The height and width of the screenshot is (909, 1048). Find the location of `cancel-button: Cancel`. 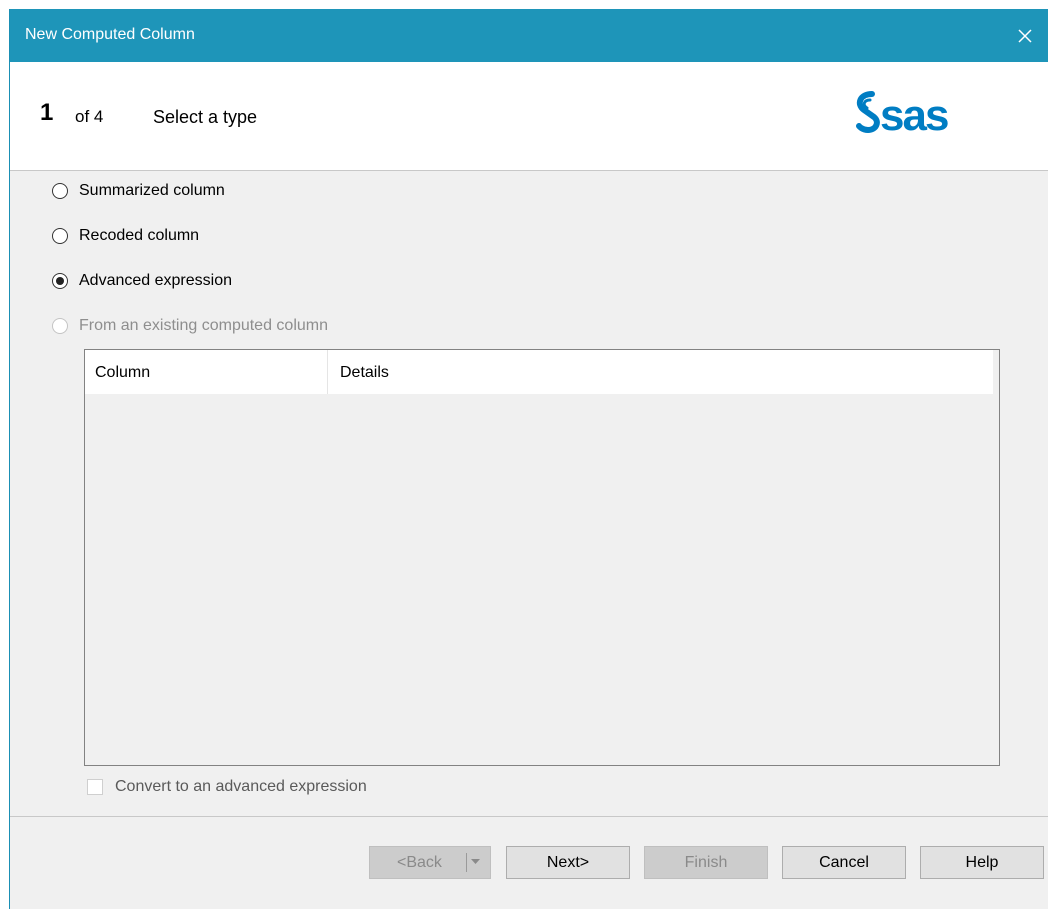

cancel-button: Cancel is located at coordinates (844, 862).